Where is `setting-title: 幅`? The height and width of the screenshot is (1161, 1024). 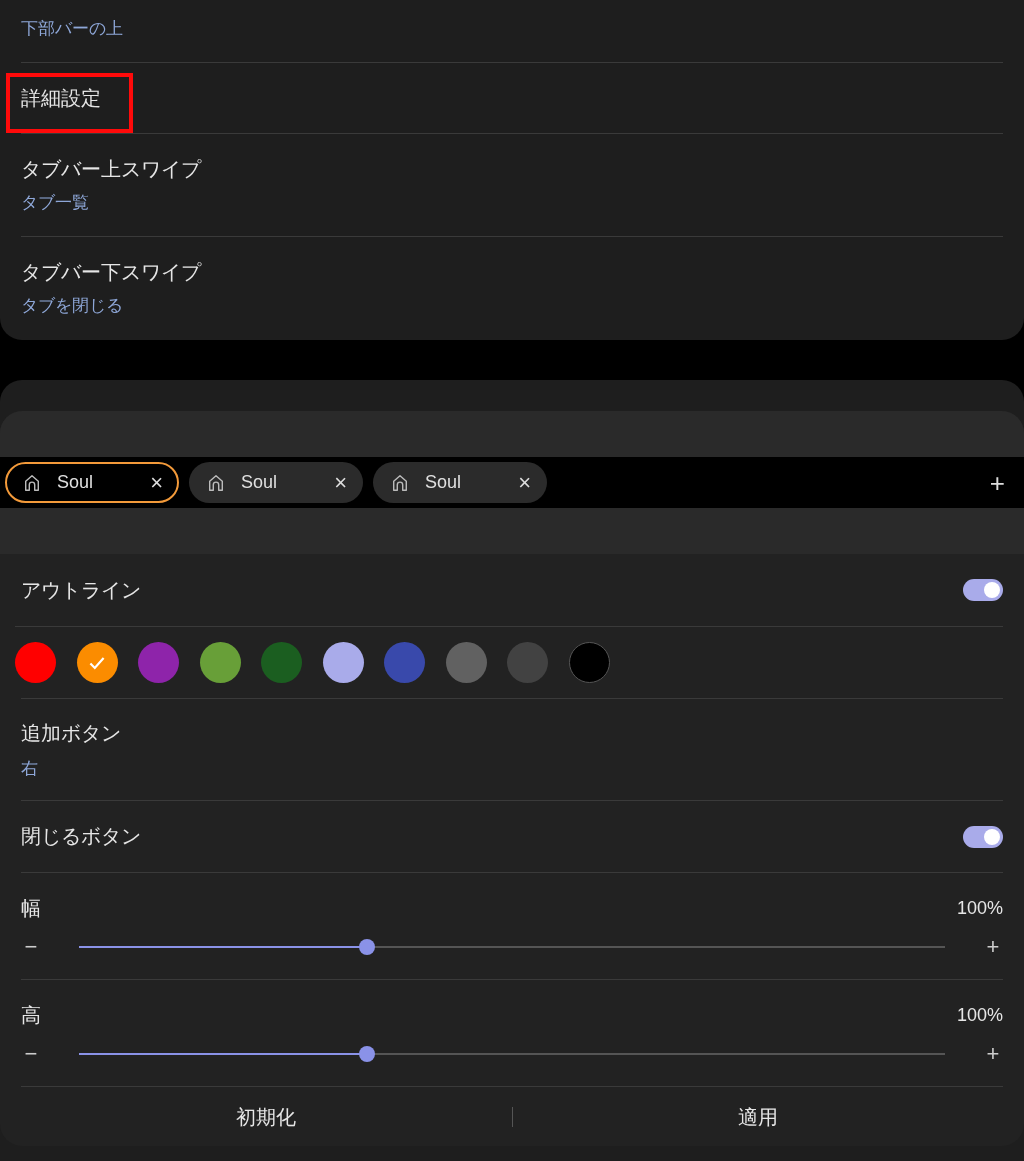 setting-title: 幅 is located at coordinates (31, 908).